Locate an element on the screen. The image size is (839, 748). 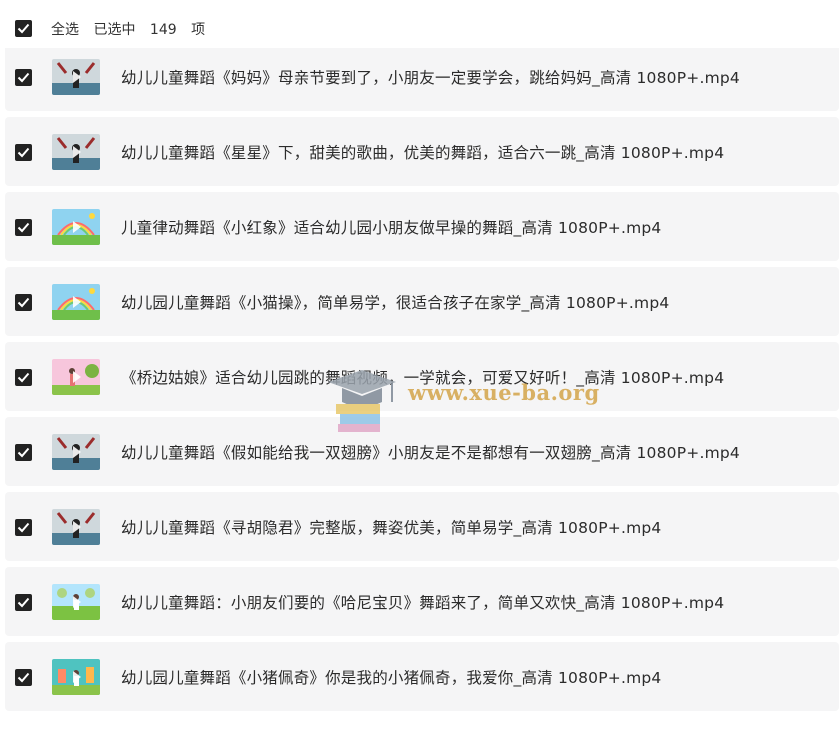
selection-summary: 全选 已选中 149 项 is located at coordinates (133, 29).